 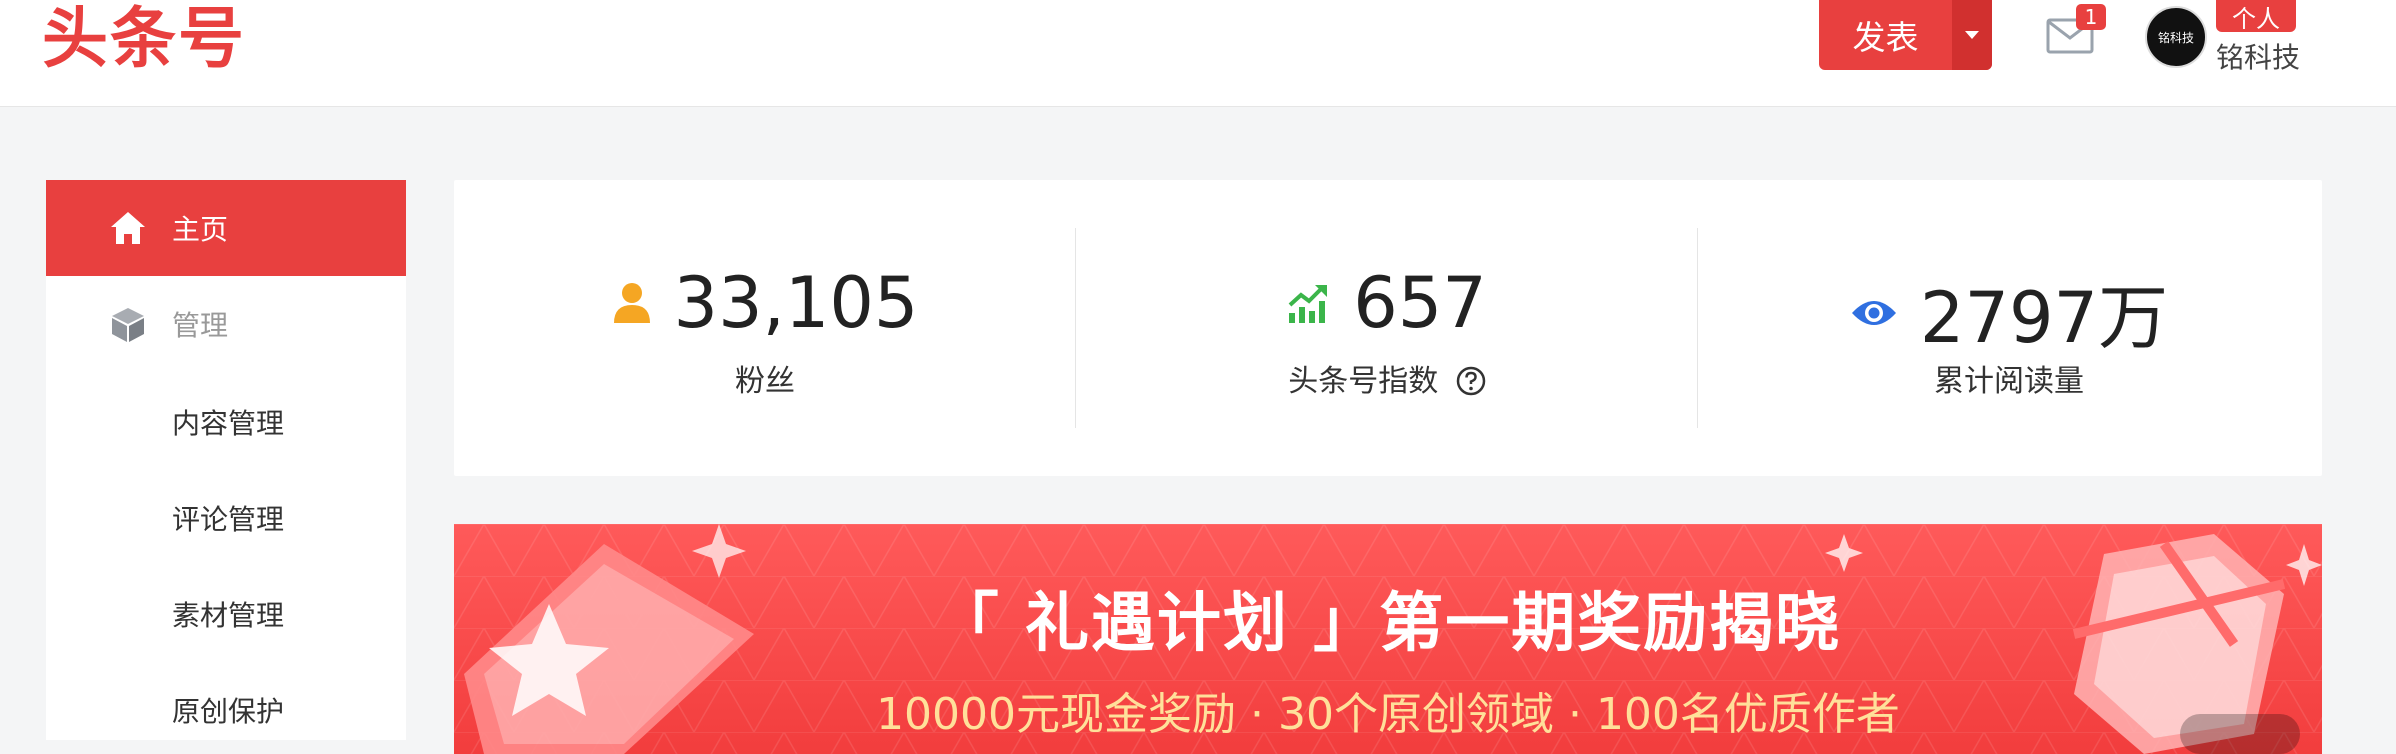 What do you see at coordinates (631, 303) in the screenshot?
I see `user-icon` at bounding box center [631, 303].